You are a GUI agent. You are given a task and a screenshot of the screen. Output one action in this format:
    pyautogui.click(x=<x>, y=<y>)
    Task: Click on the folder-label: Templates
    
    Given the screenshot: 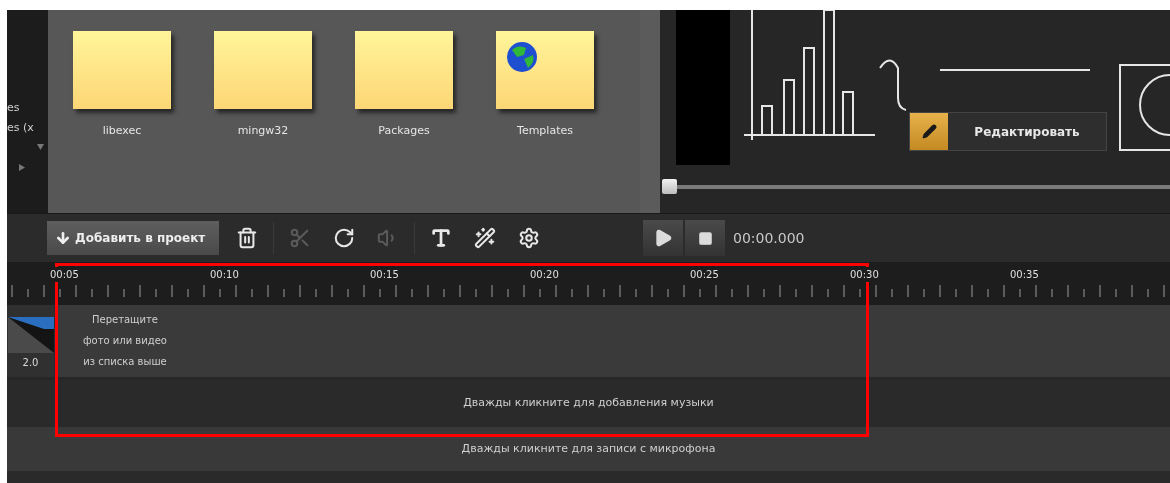 What is the action you would take?
    pyautogui.click(x=545, y=131)
    